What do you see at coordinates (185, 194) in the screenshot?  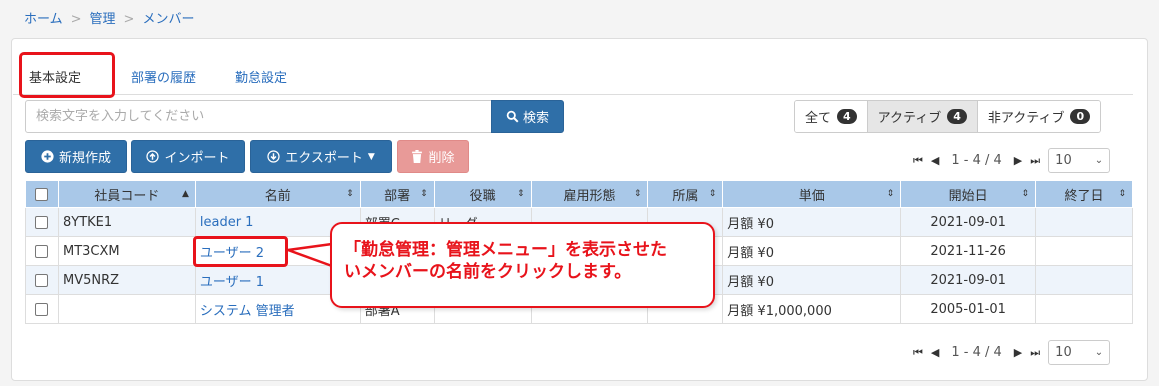 I see `sort-asc-icon: ▲` at bounding box center [185, 194].